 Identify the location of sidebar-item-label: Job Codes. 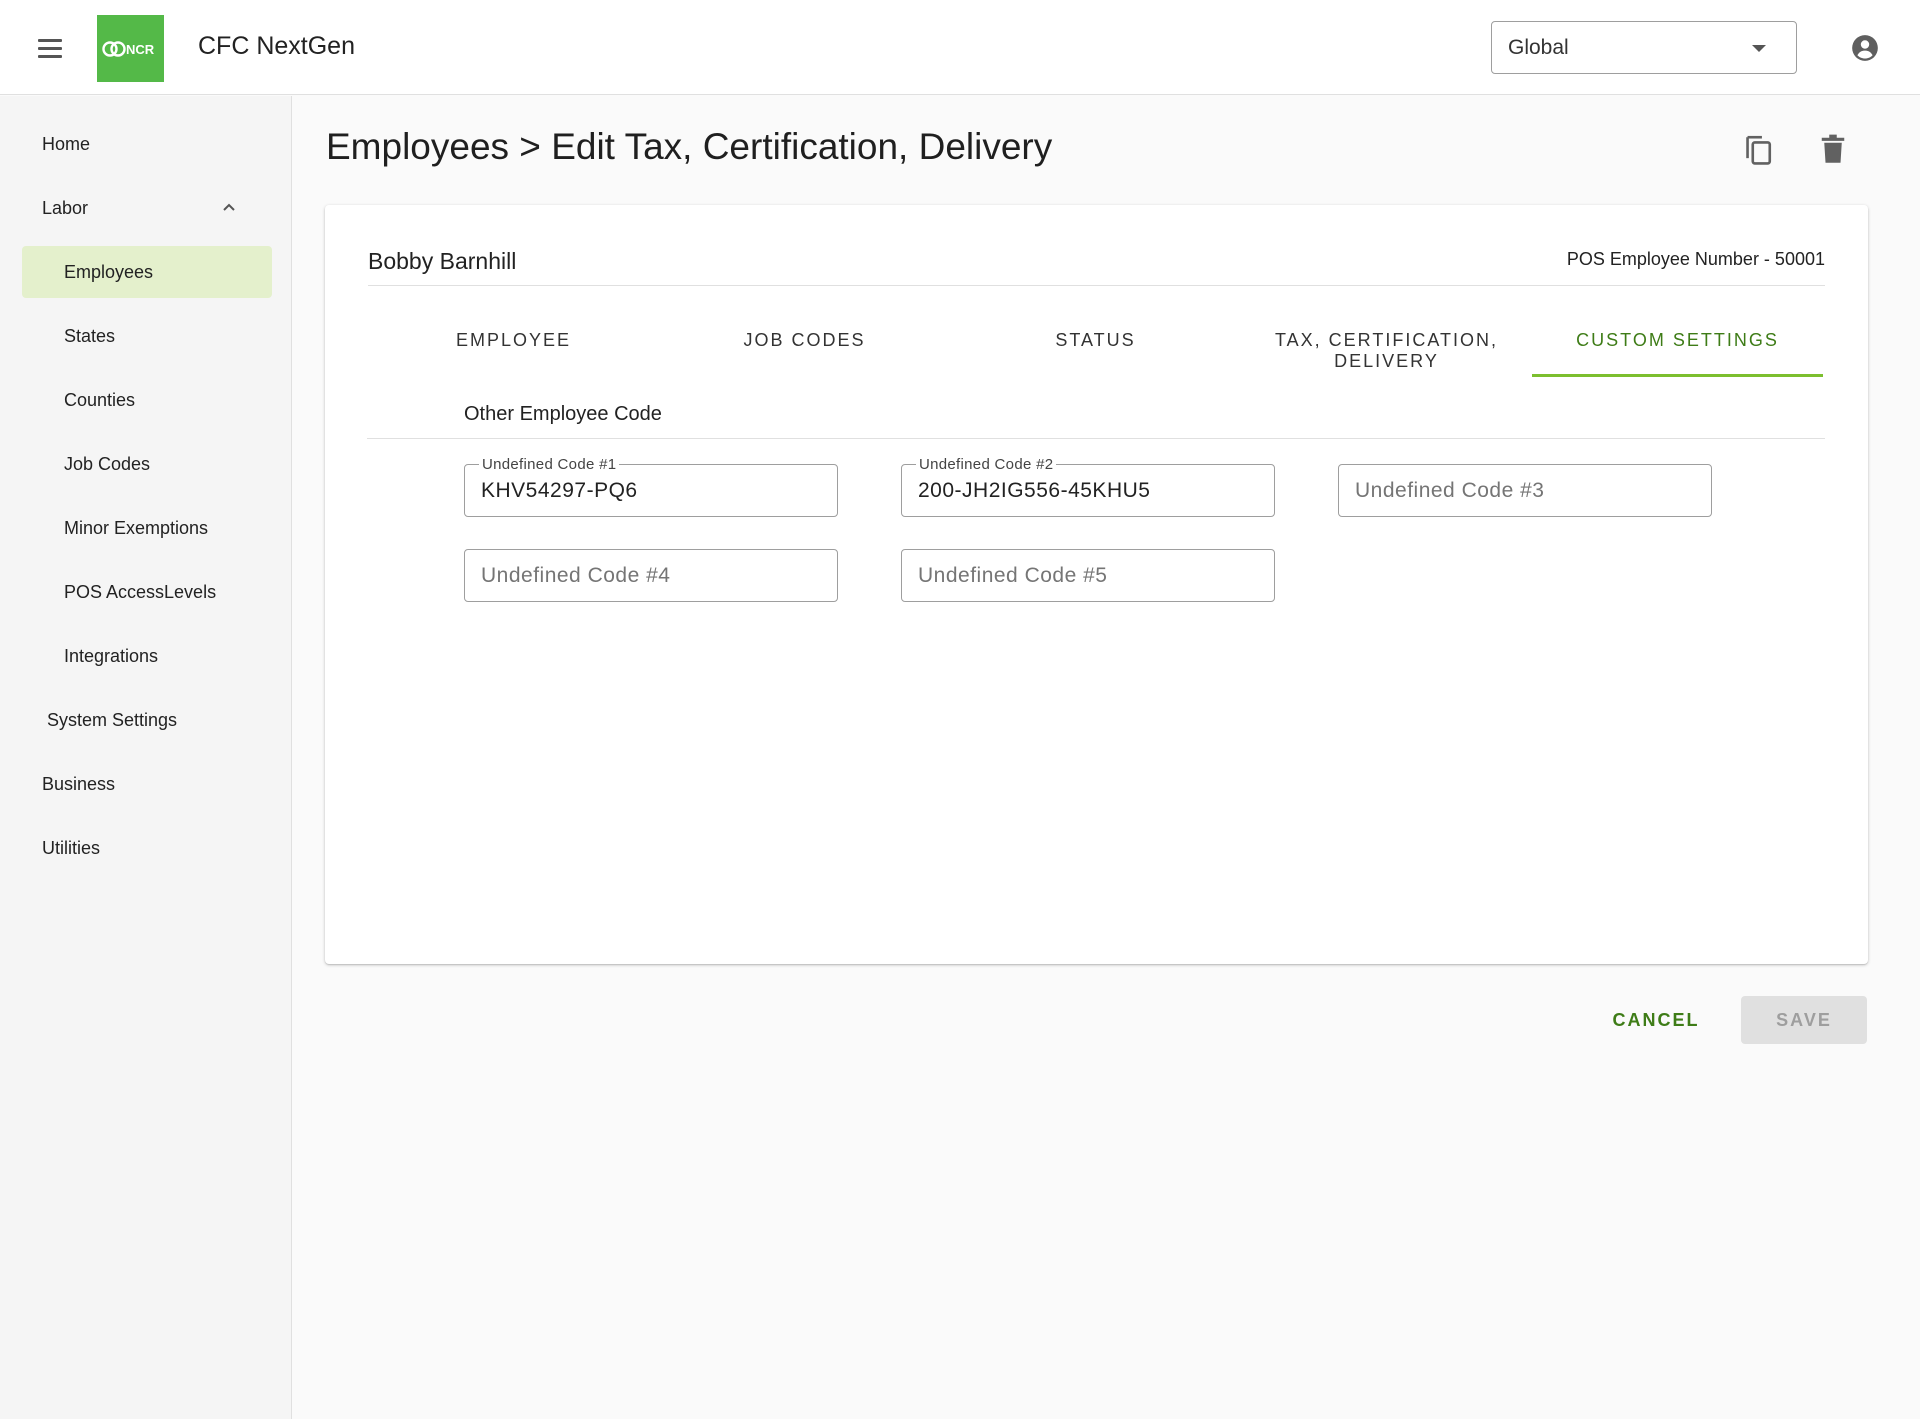
(107, 463).